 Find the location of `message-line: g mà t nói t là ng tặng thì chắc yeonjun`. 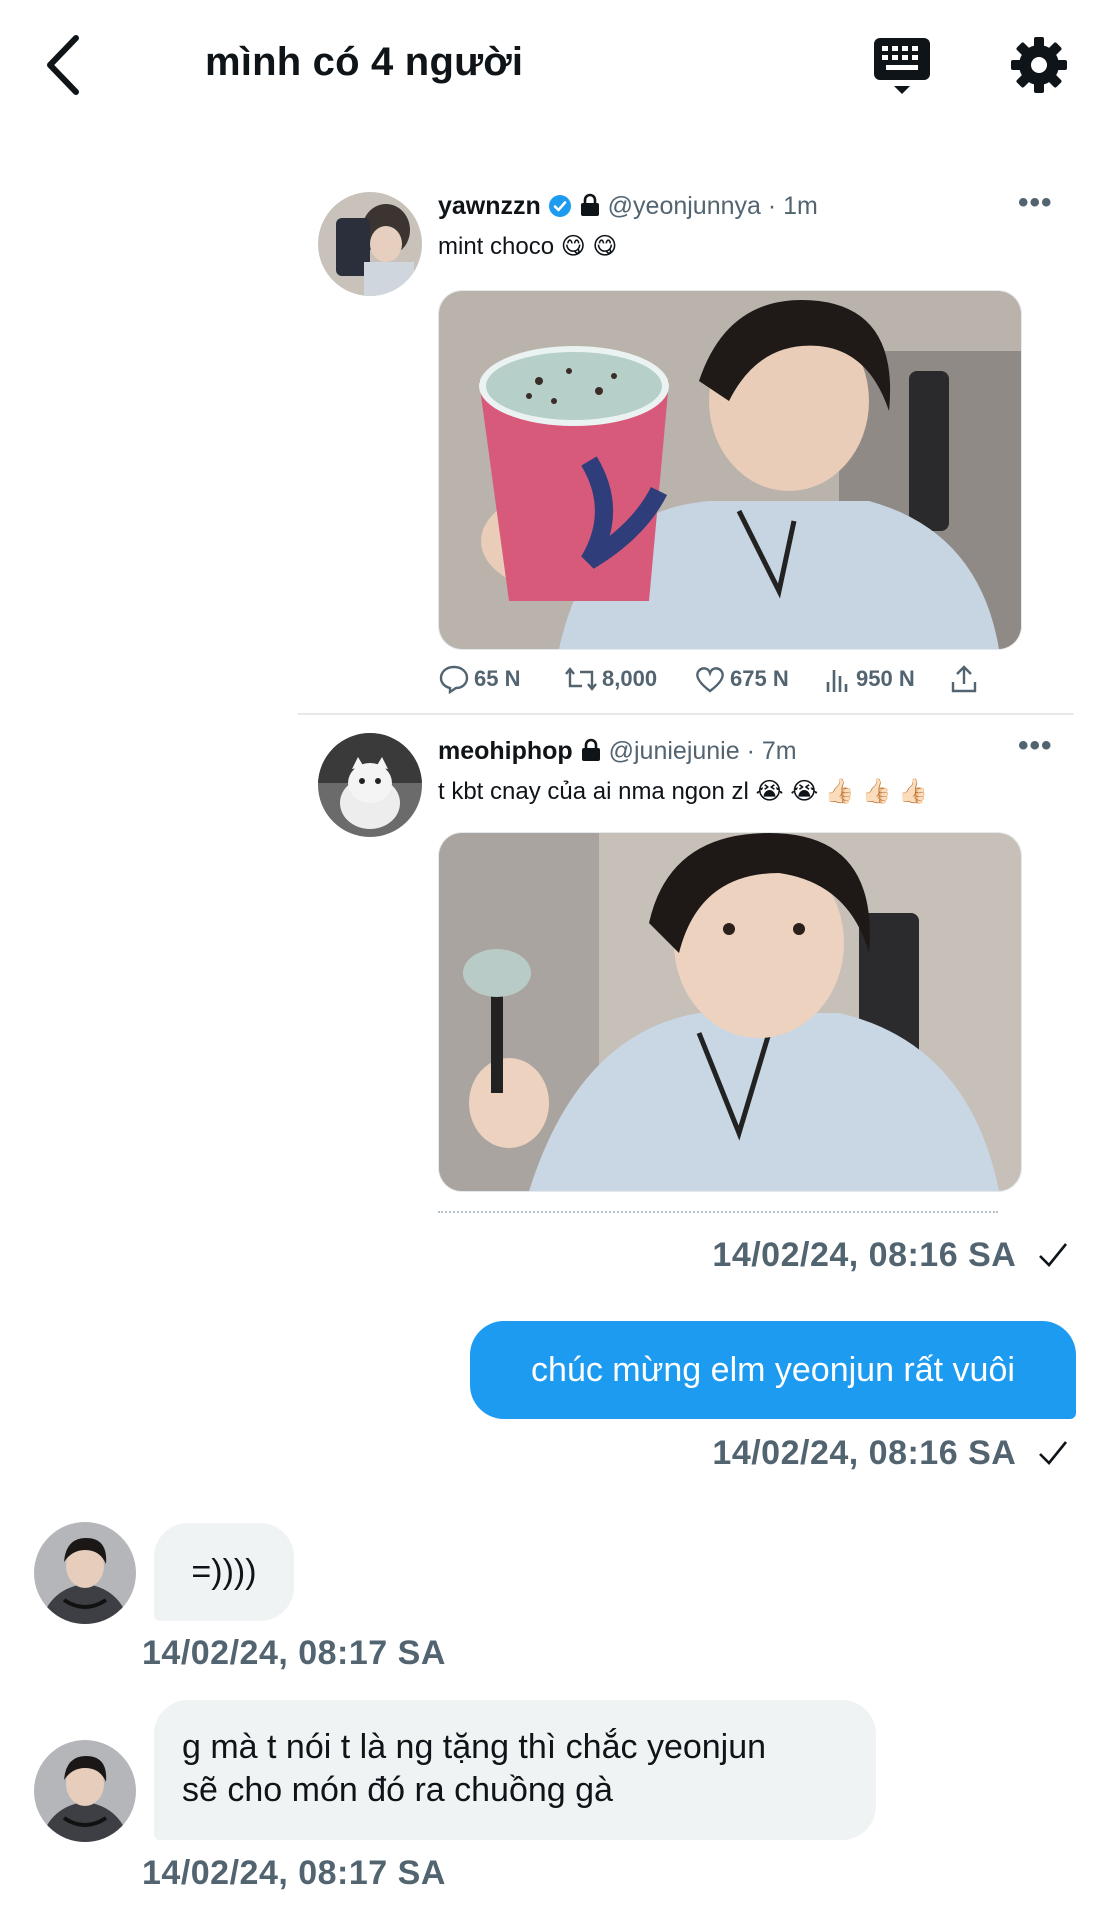

message-line: g mà t nói t là ng tặng thì chắc yeonjun is located at coordinates (474, 1747).